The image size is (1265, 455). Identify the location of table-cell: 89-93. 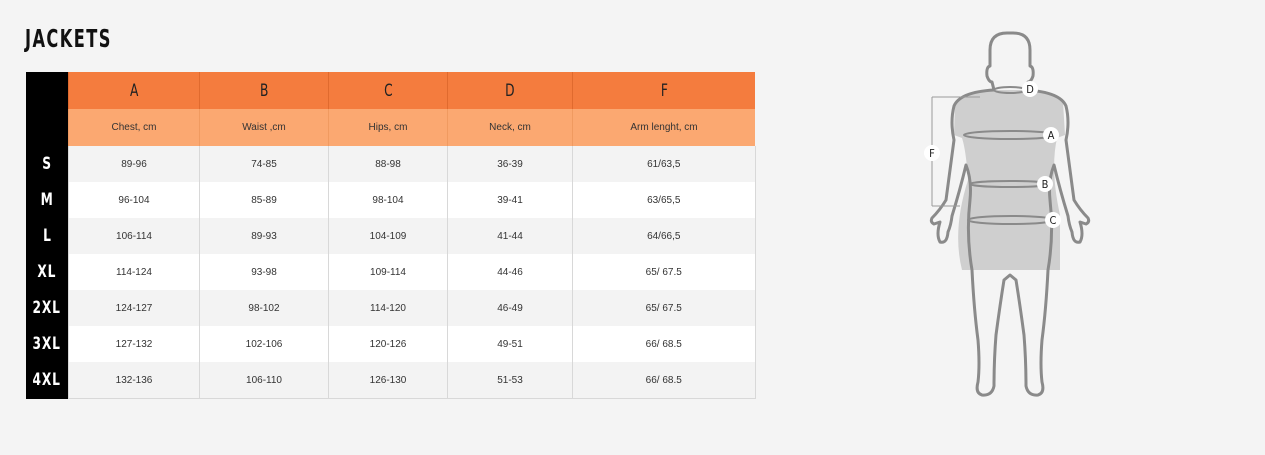
(264, 236).